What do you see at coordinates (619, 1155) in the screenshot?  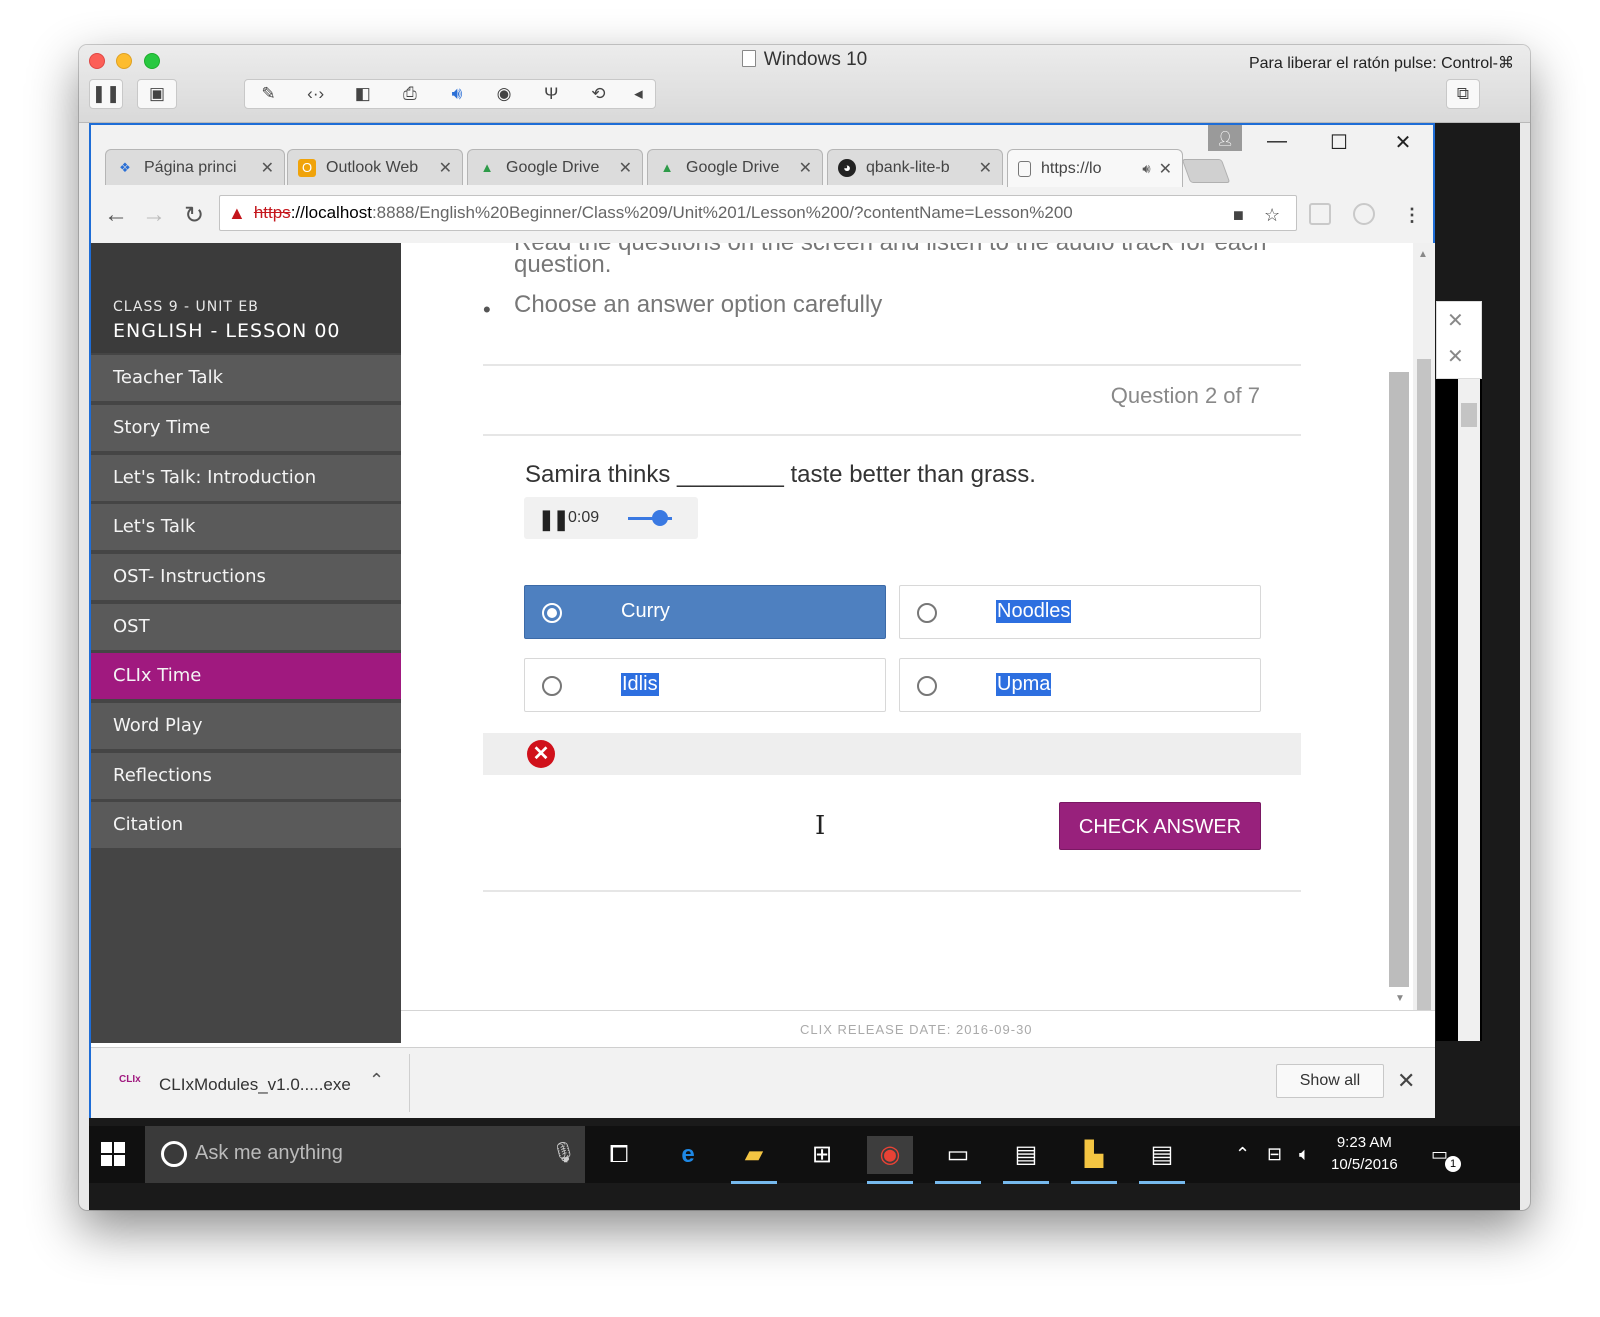 I see `task-view-icon: ⧠` at bounding box center [619, 1155].